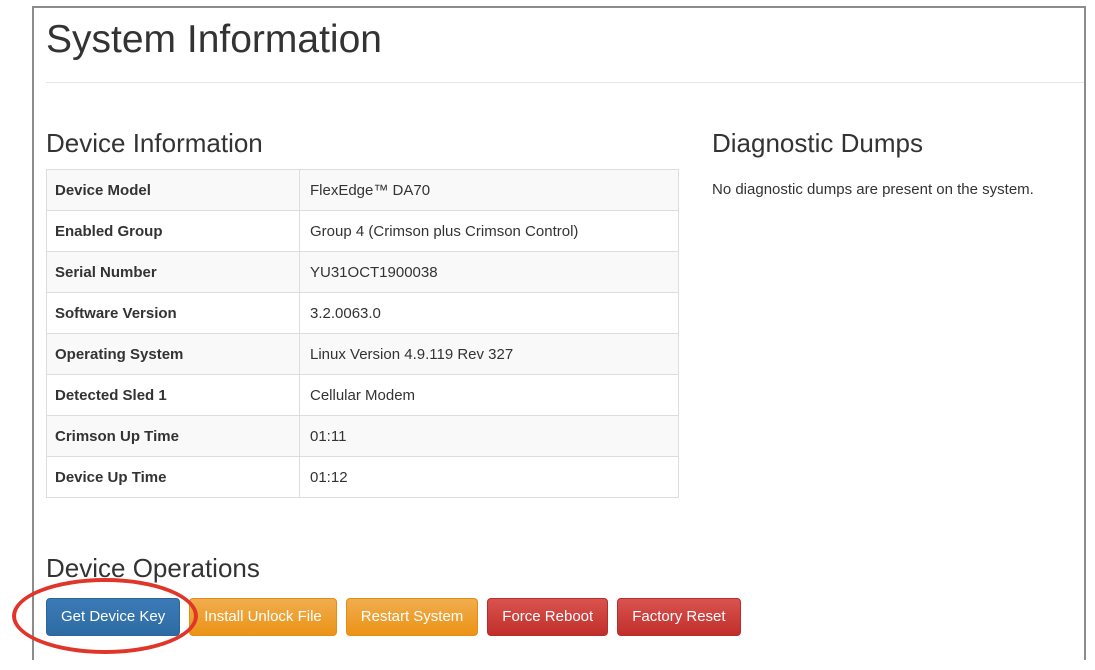 This screenshot has height=670, width=1095. I want to click on page-title: System Information, so click(214, 39).